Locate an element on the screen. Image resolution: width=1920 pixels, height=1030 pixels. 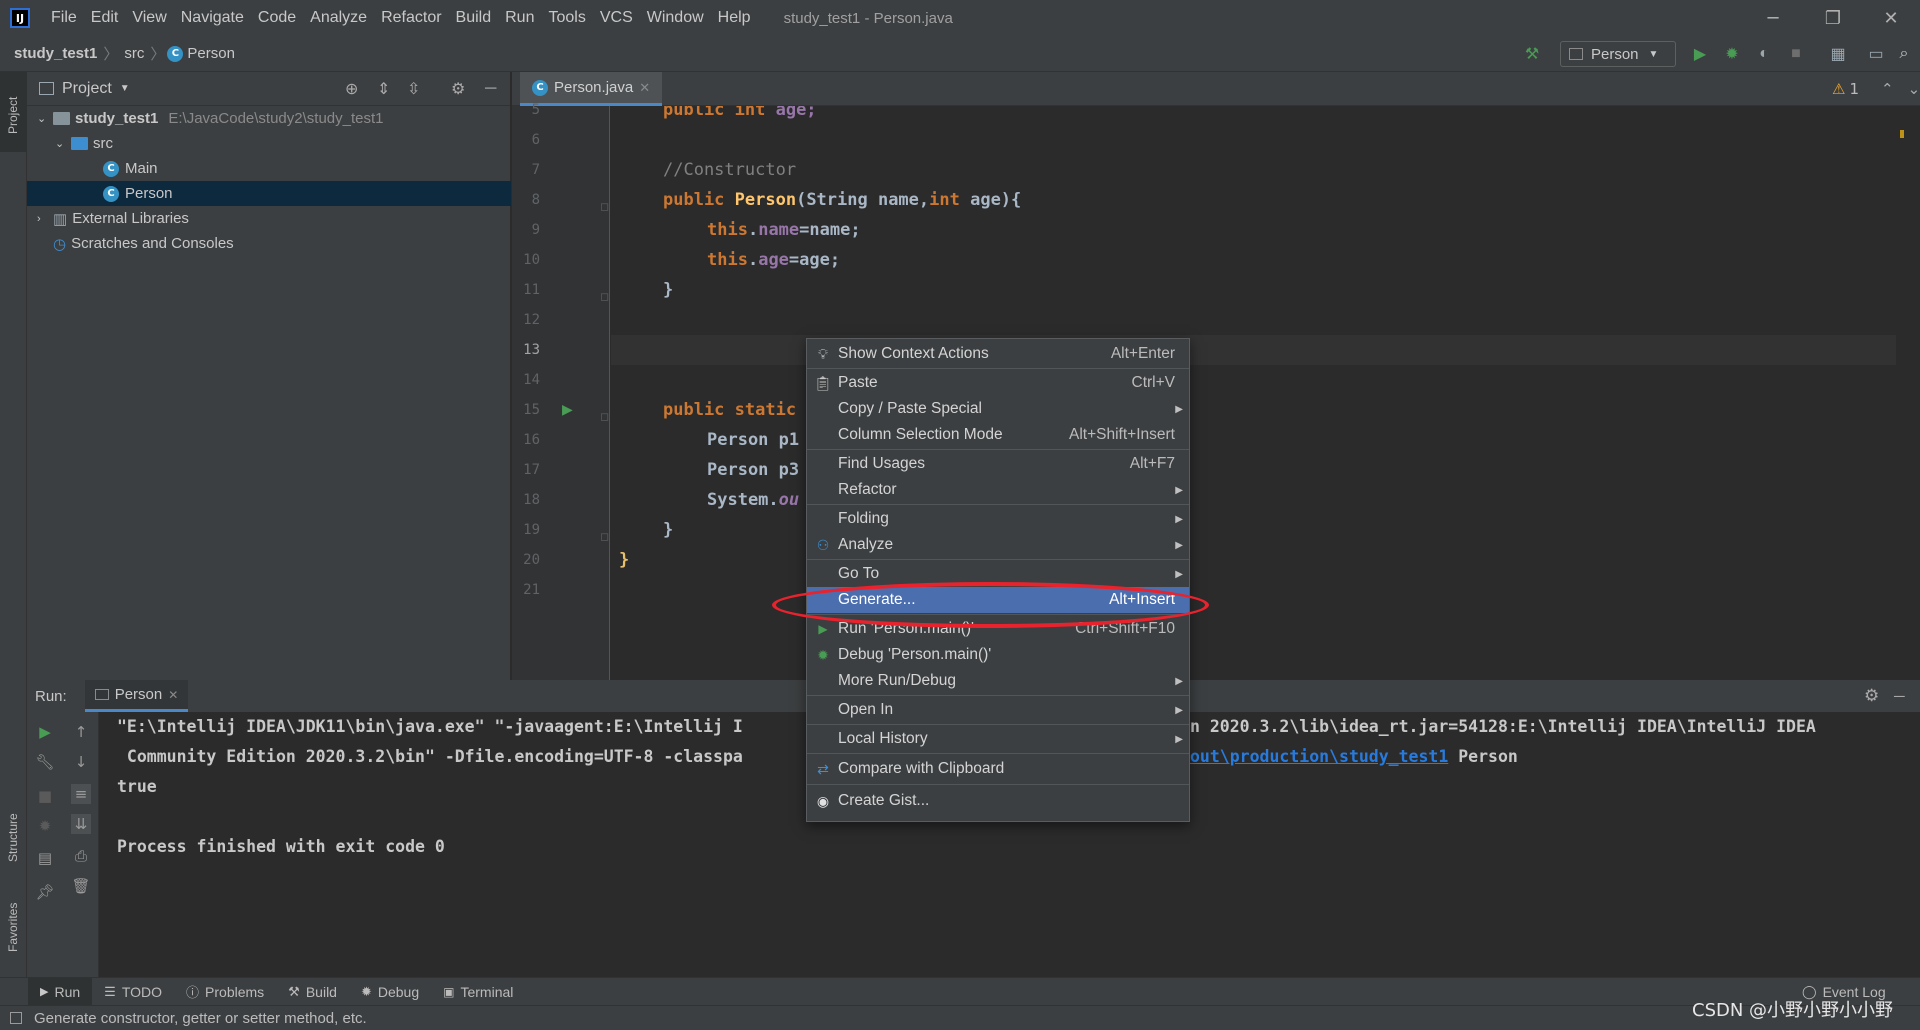
tool-problems: ⓘ Problems is located at coordinates (225, 991).